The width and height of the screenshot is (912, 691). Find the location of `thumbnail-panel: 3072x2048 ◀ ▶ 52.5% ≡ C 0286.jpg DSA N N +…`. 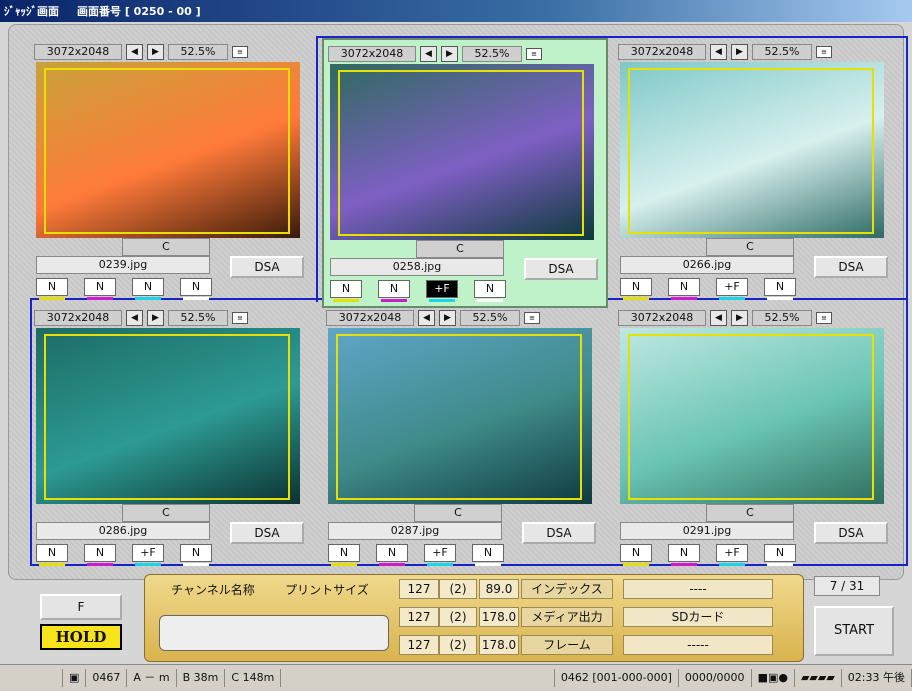

thumbnail-panel: 3072x2048 ◀ ▶ 52.5% ≡ C 0286.jpg DSA N N +… is located at coordinates (173, 439).